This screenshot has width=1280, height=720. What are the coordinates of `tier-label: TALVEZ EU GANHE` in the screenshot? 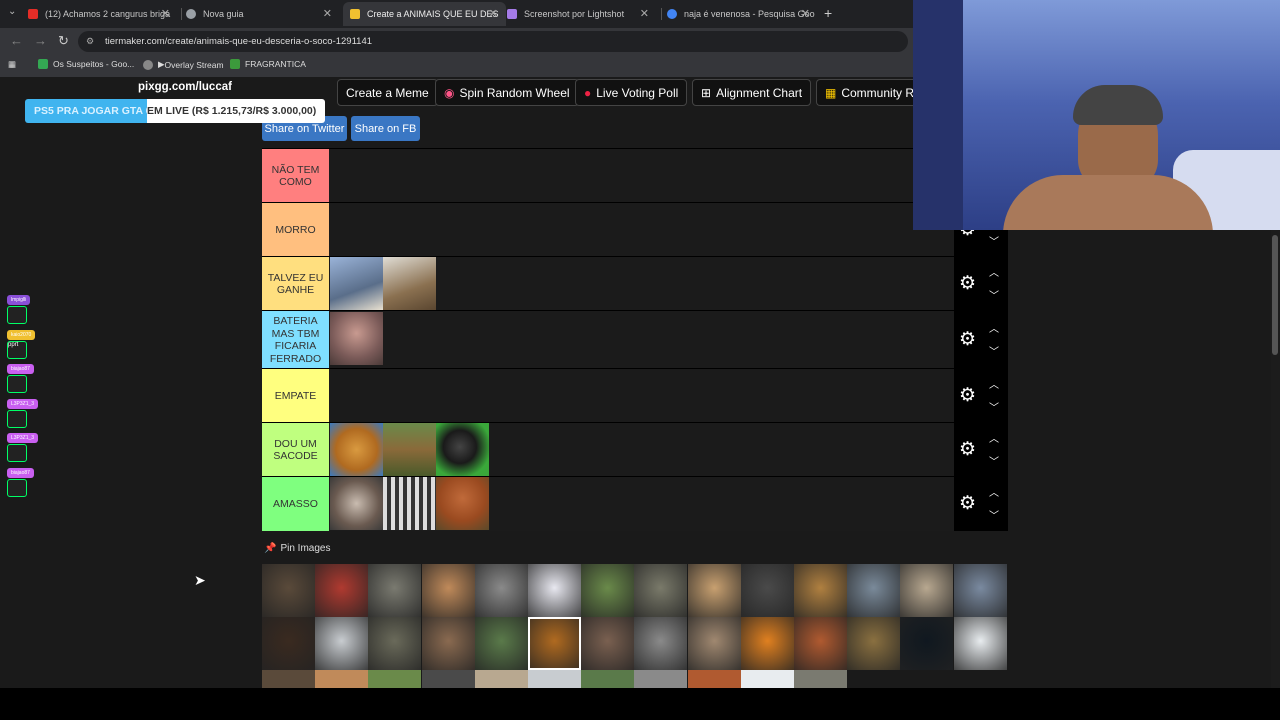 It's located at (295, 284).